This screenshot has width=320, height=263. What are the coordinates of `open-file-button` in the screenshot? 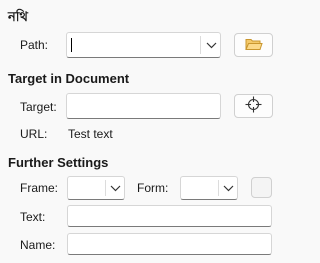 It's located at (253, 45).